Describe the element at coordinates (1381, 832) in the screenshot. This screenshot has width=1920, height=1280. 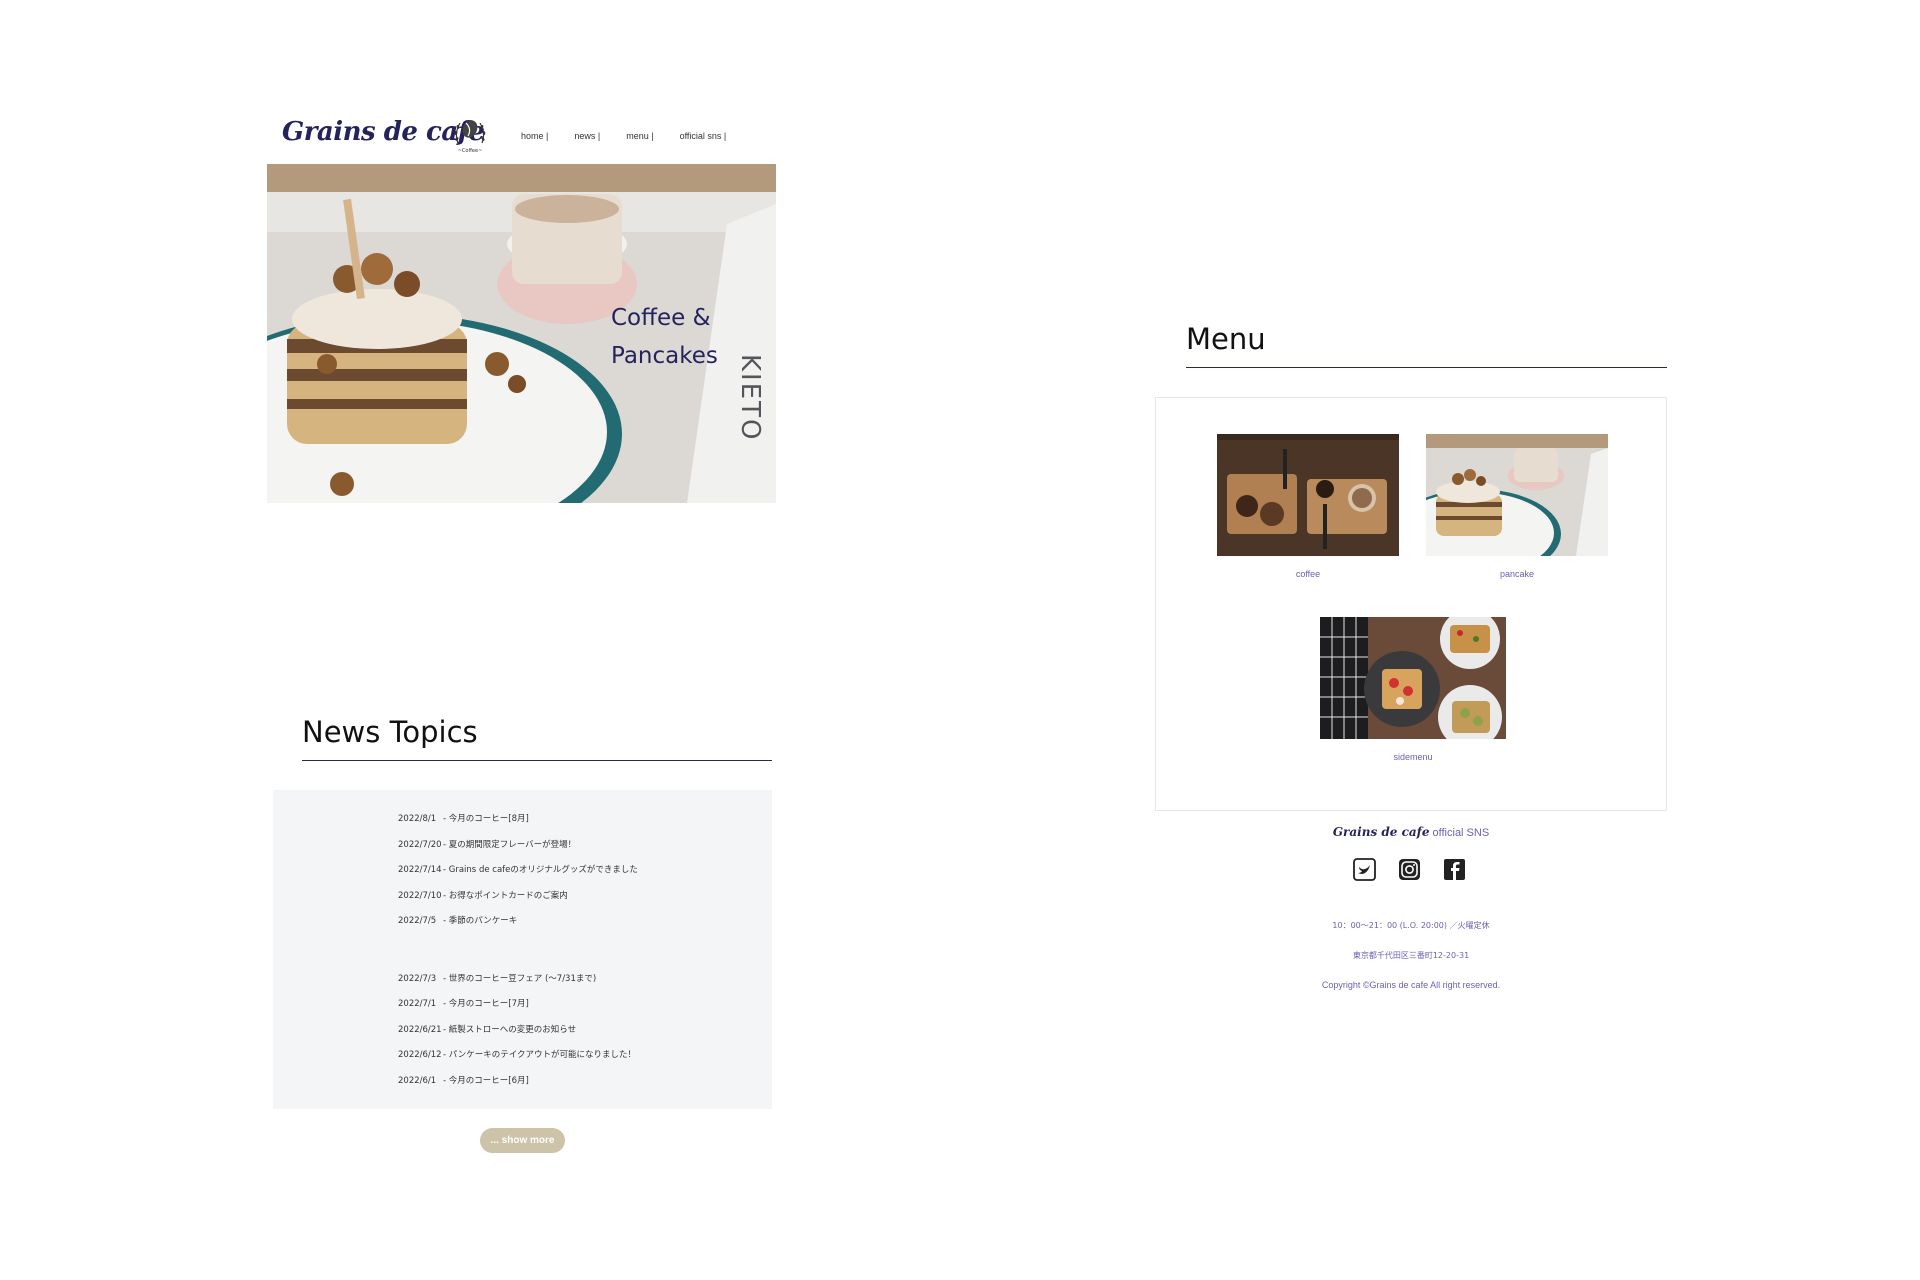
I see `sns-brand: Grains de cafe` at that location.